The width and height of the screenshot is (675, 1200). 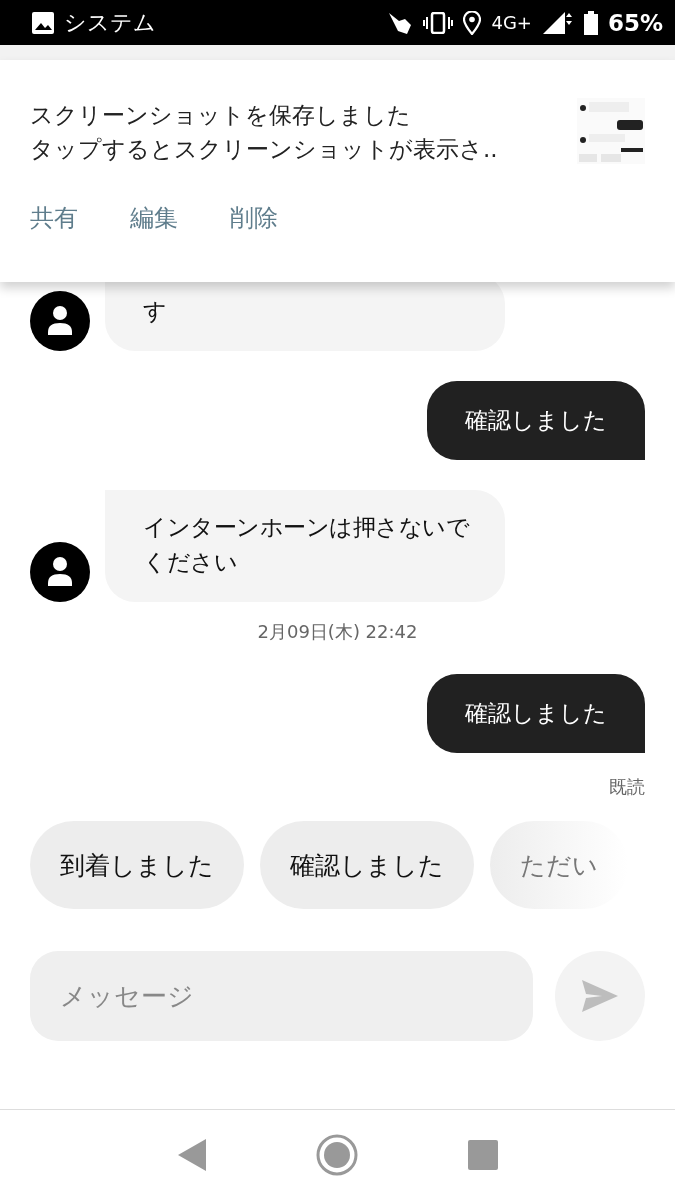 I want to click on message-input: メッセージ, so click(x=281, y=996).